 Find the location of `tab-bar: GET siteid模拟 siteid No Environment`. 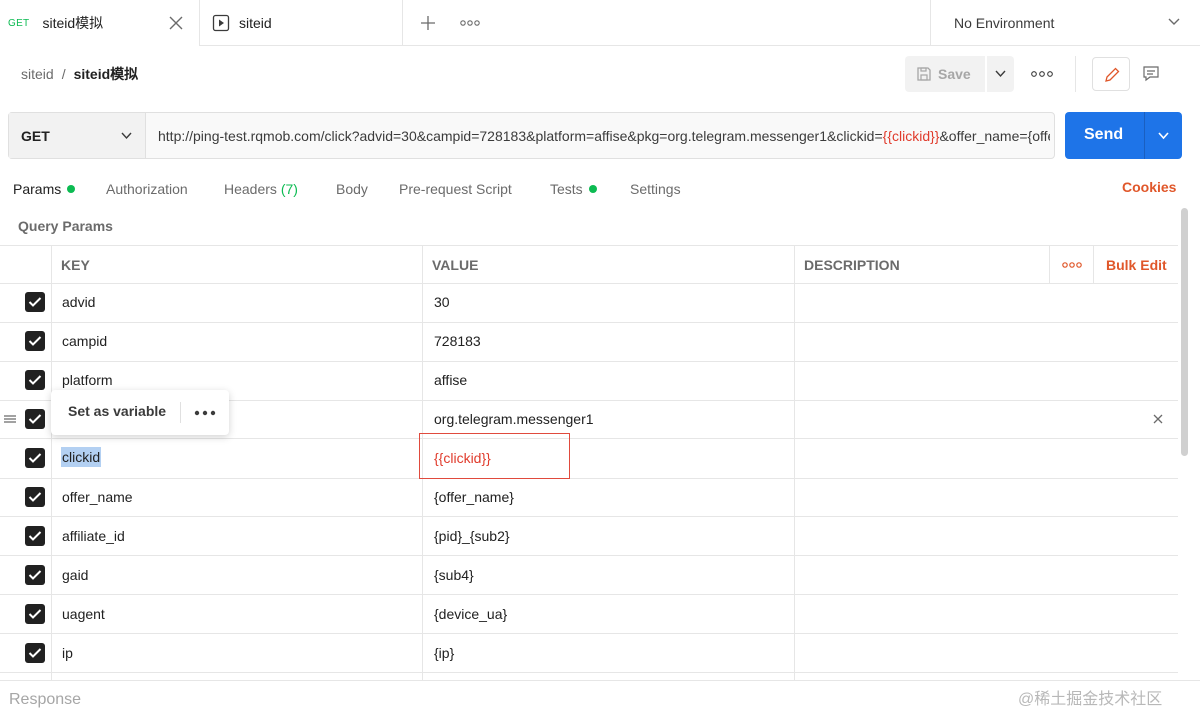

tab-bar: GET siteid模拟 siteid No Environment is located at coordinates (600, 23).